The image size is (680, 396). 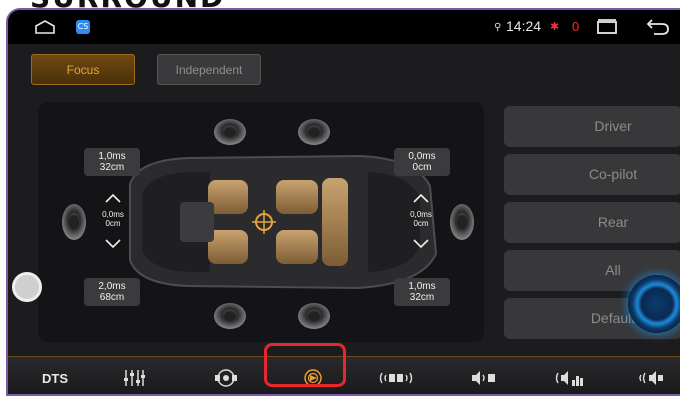 What do you see at coordinates (83, 27) in the screenshot?
I see `app-badge-icon: CS` at bounding box center [83, 27].